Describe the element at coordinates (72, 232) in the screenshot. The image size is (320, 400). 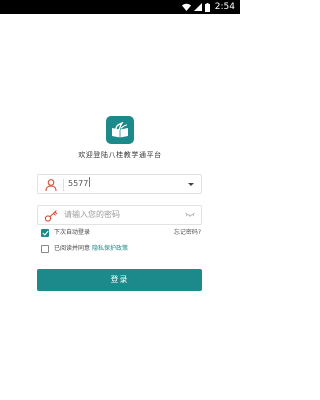
I see `auto-login-label: 下次自动登录` at that location.